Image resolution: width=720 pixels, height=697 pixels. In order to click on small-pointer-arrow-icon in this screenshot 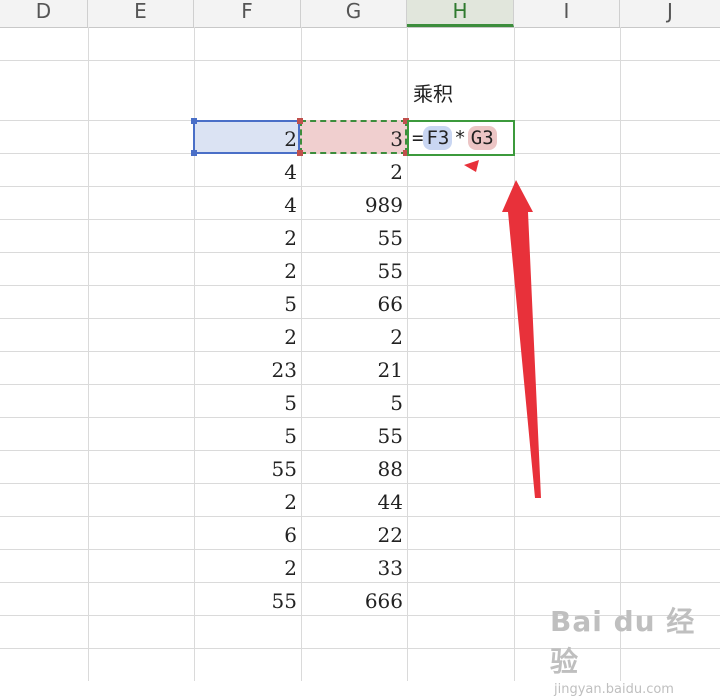, I will do `click(471, 166)`.